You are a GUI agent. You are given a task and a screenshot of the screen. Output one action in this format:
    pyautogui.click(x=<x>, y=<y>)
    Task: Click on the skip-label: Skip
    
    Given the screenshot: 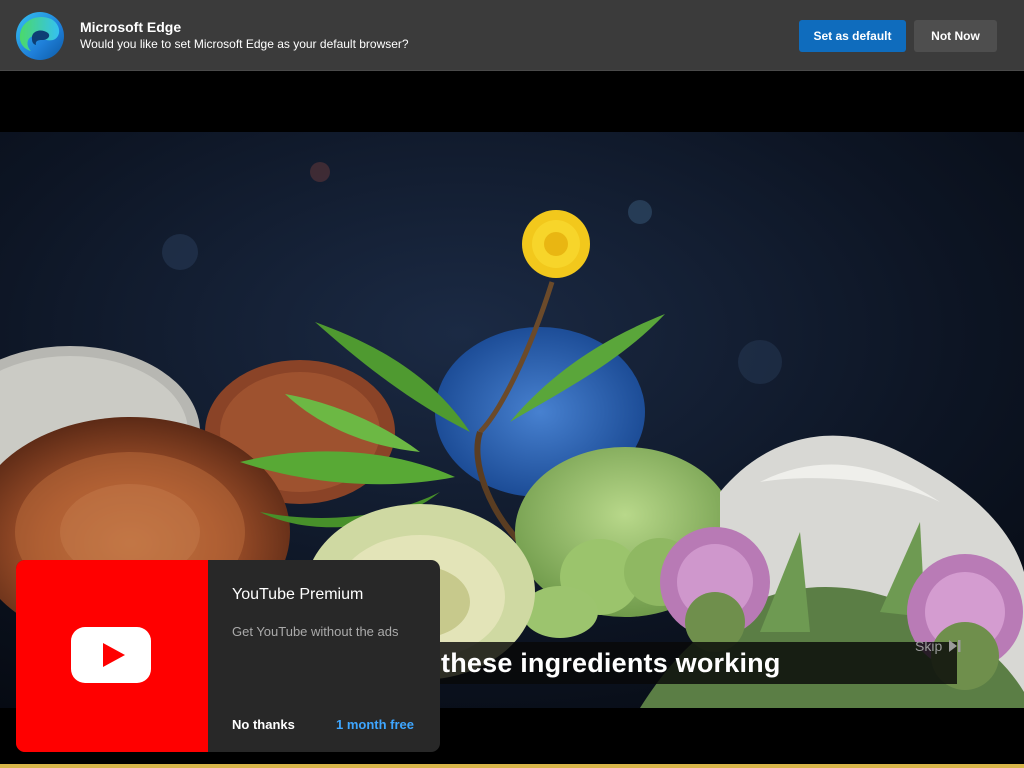 What is the action you would take?
    pyautogui.click(x=929, y=646)
    